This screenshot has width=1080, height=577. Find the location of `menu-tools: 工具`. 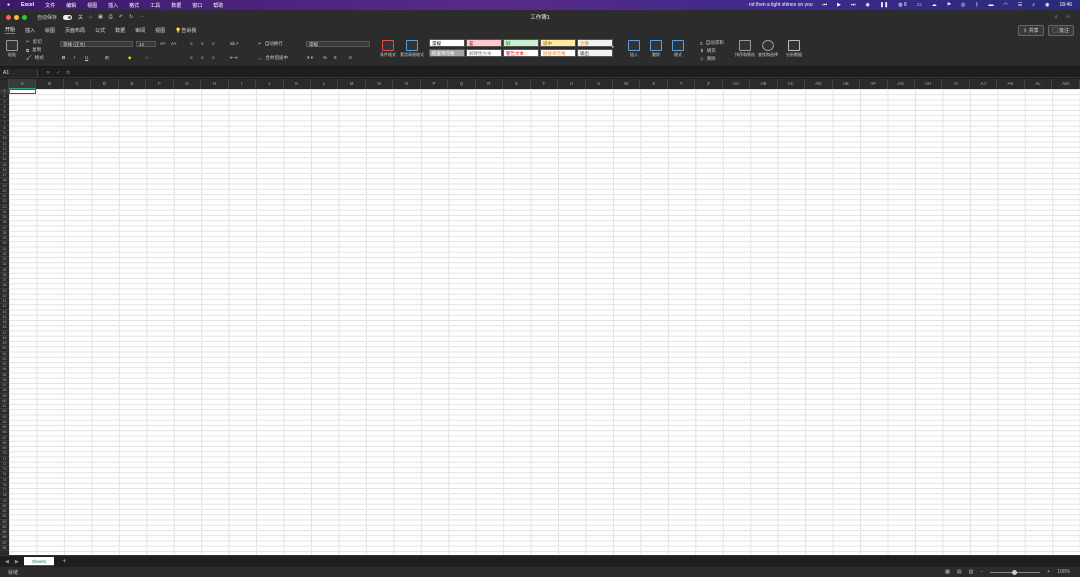

menu-tools: 工具 is located at coordinates (155, 5).